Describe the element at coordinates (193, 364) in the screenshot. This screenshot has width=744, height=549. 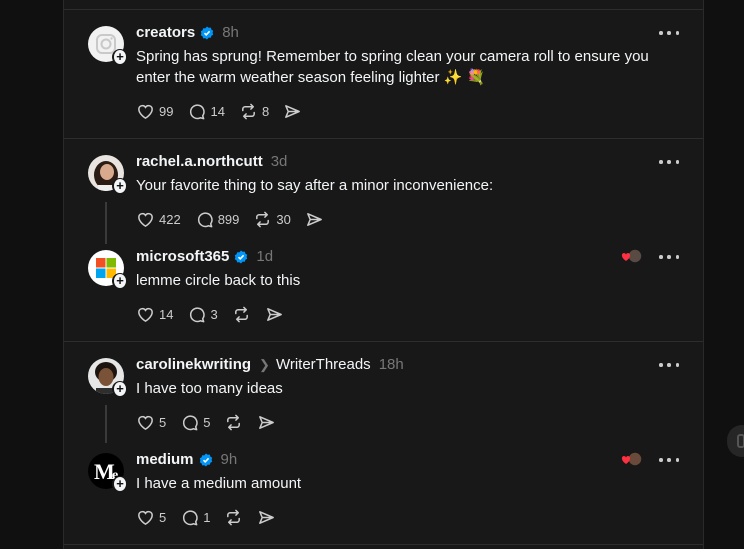
I see `username: carolinekwriting` at that location.